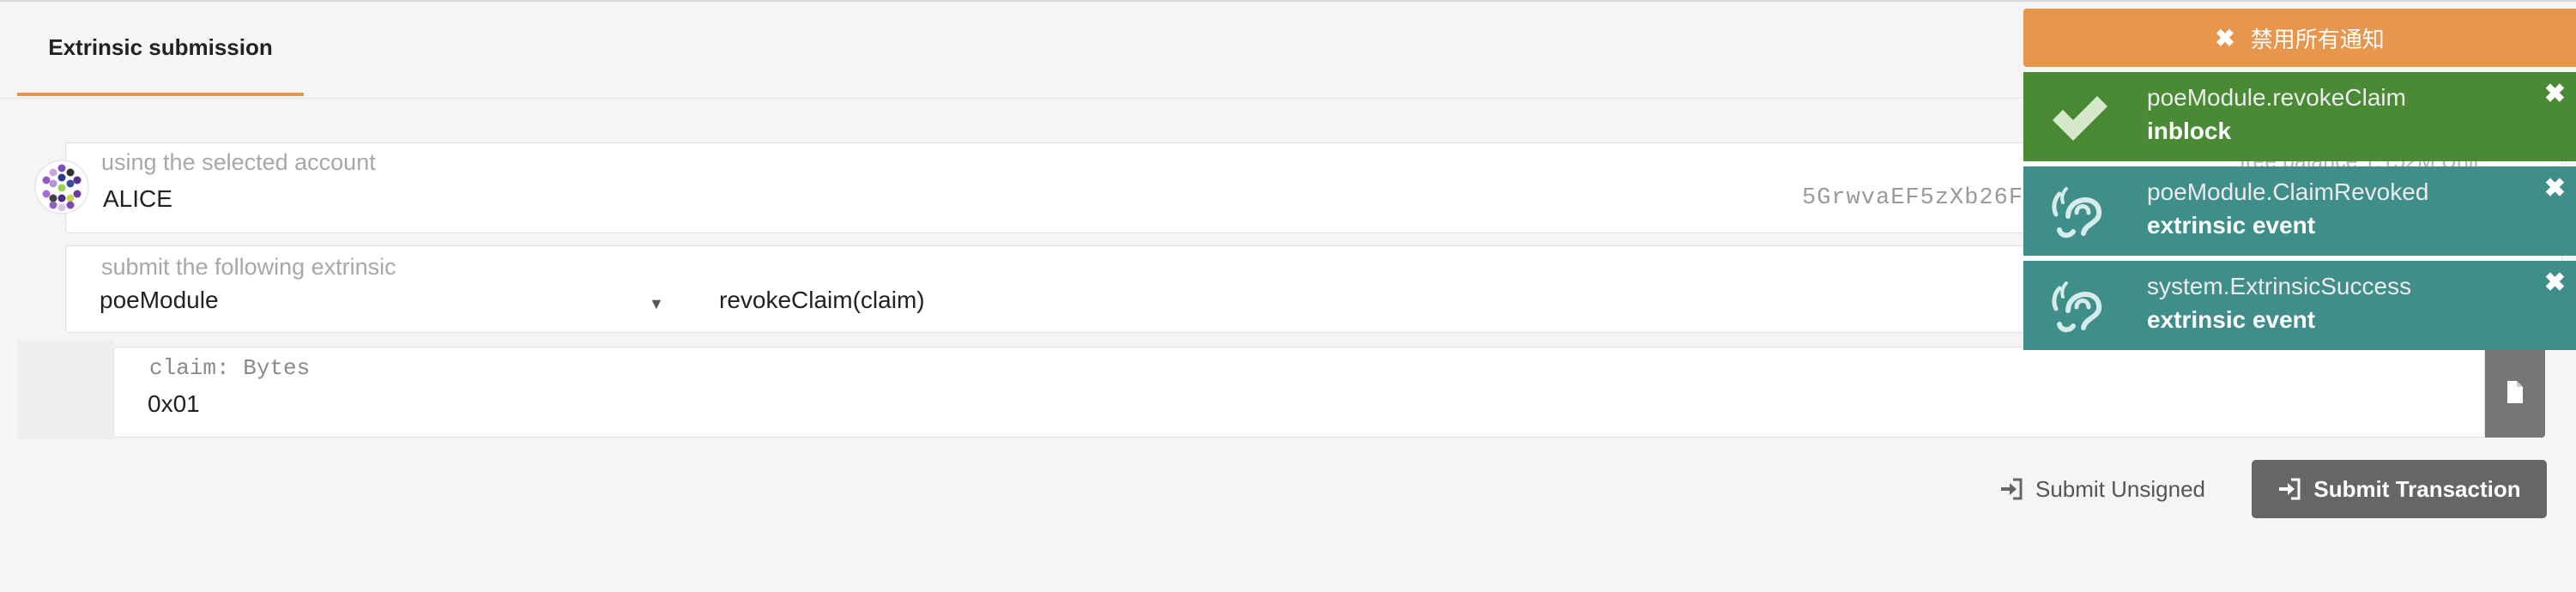  Describe the element at coordinates (2299, 116) in the screenshot. I see `notification-toast: poeModule.revokeClaim inblock ✖` at that location.